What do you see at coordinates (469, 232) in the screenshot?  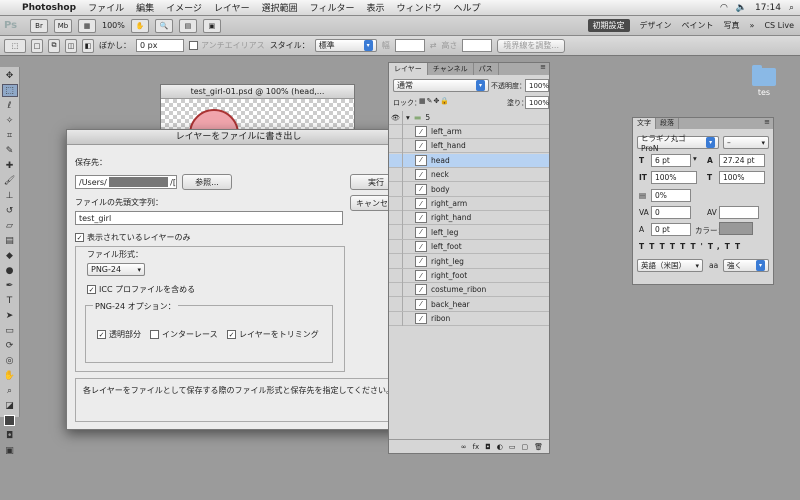 I see `layer-row: ⁄ left_leg` at bounding box center [469, 232].